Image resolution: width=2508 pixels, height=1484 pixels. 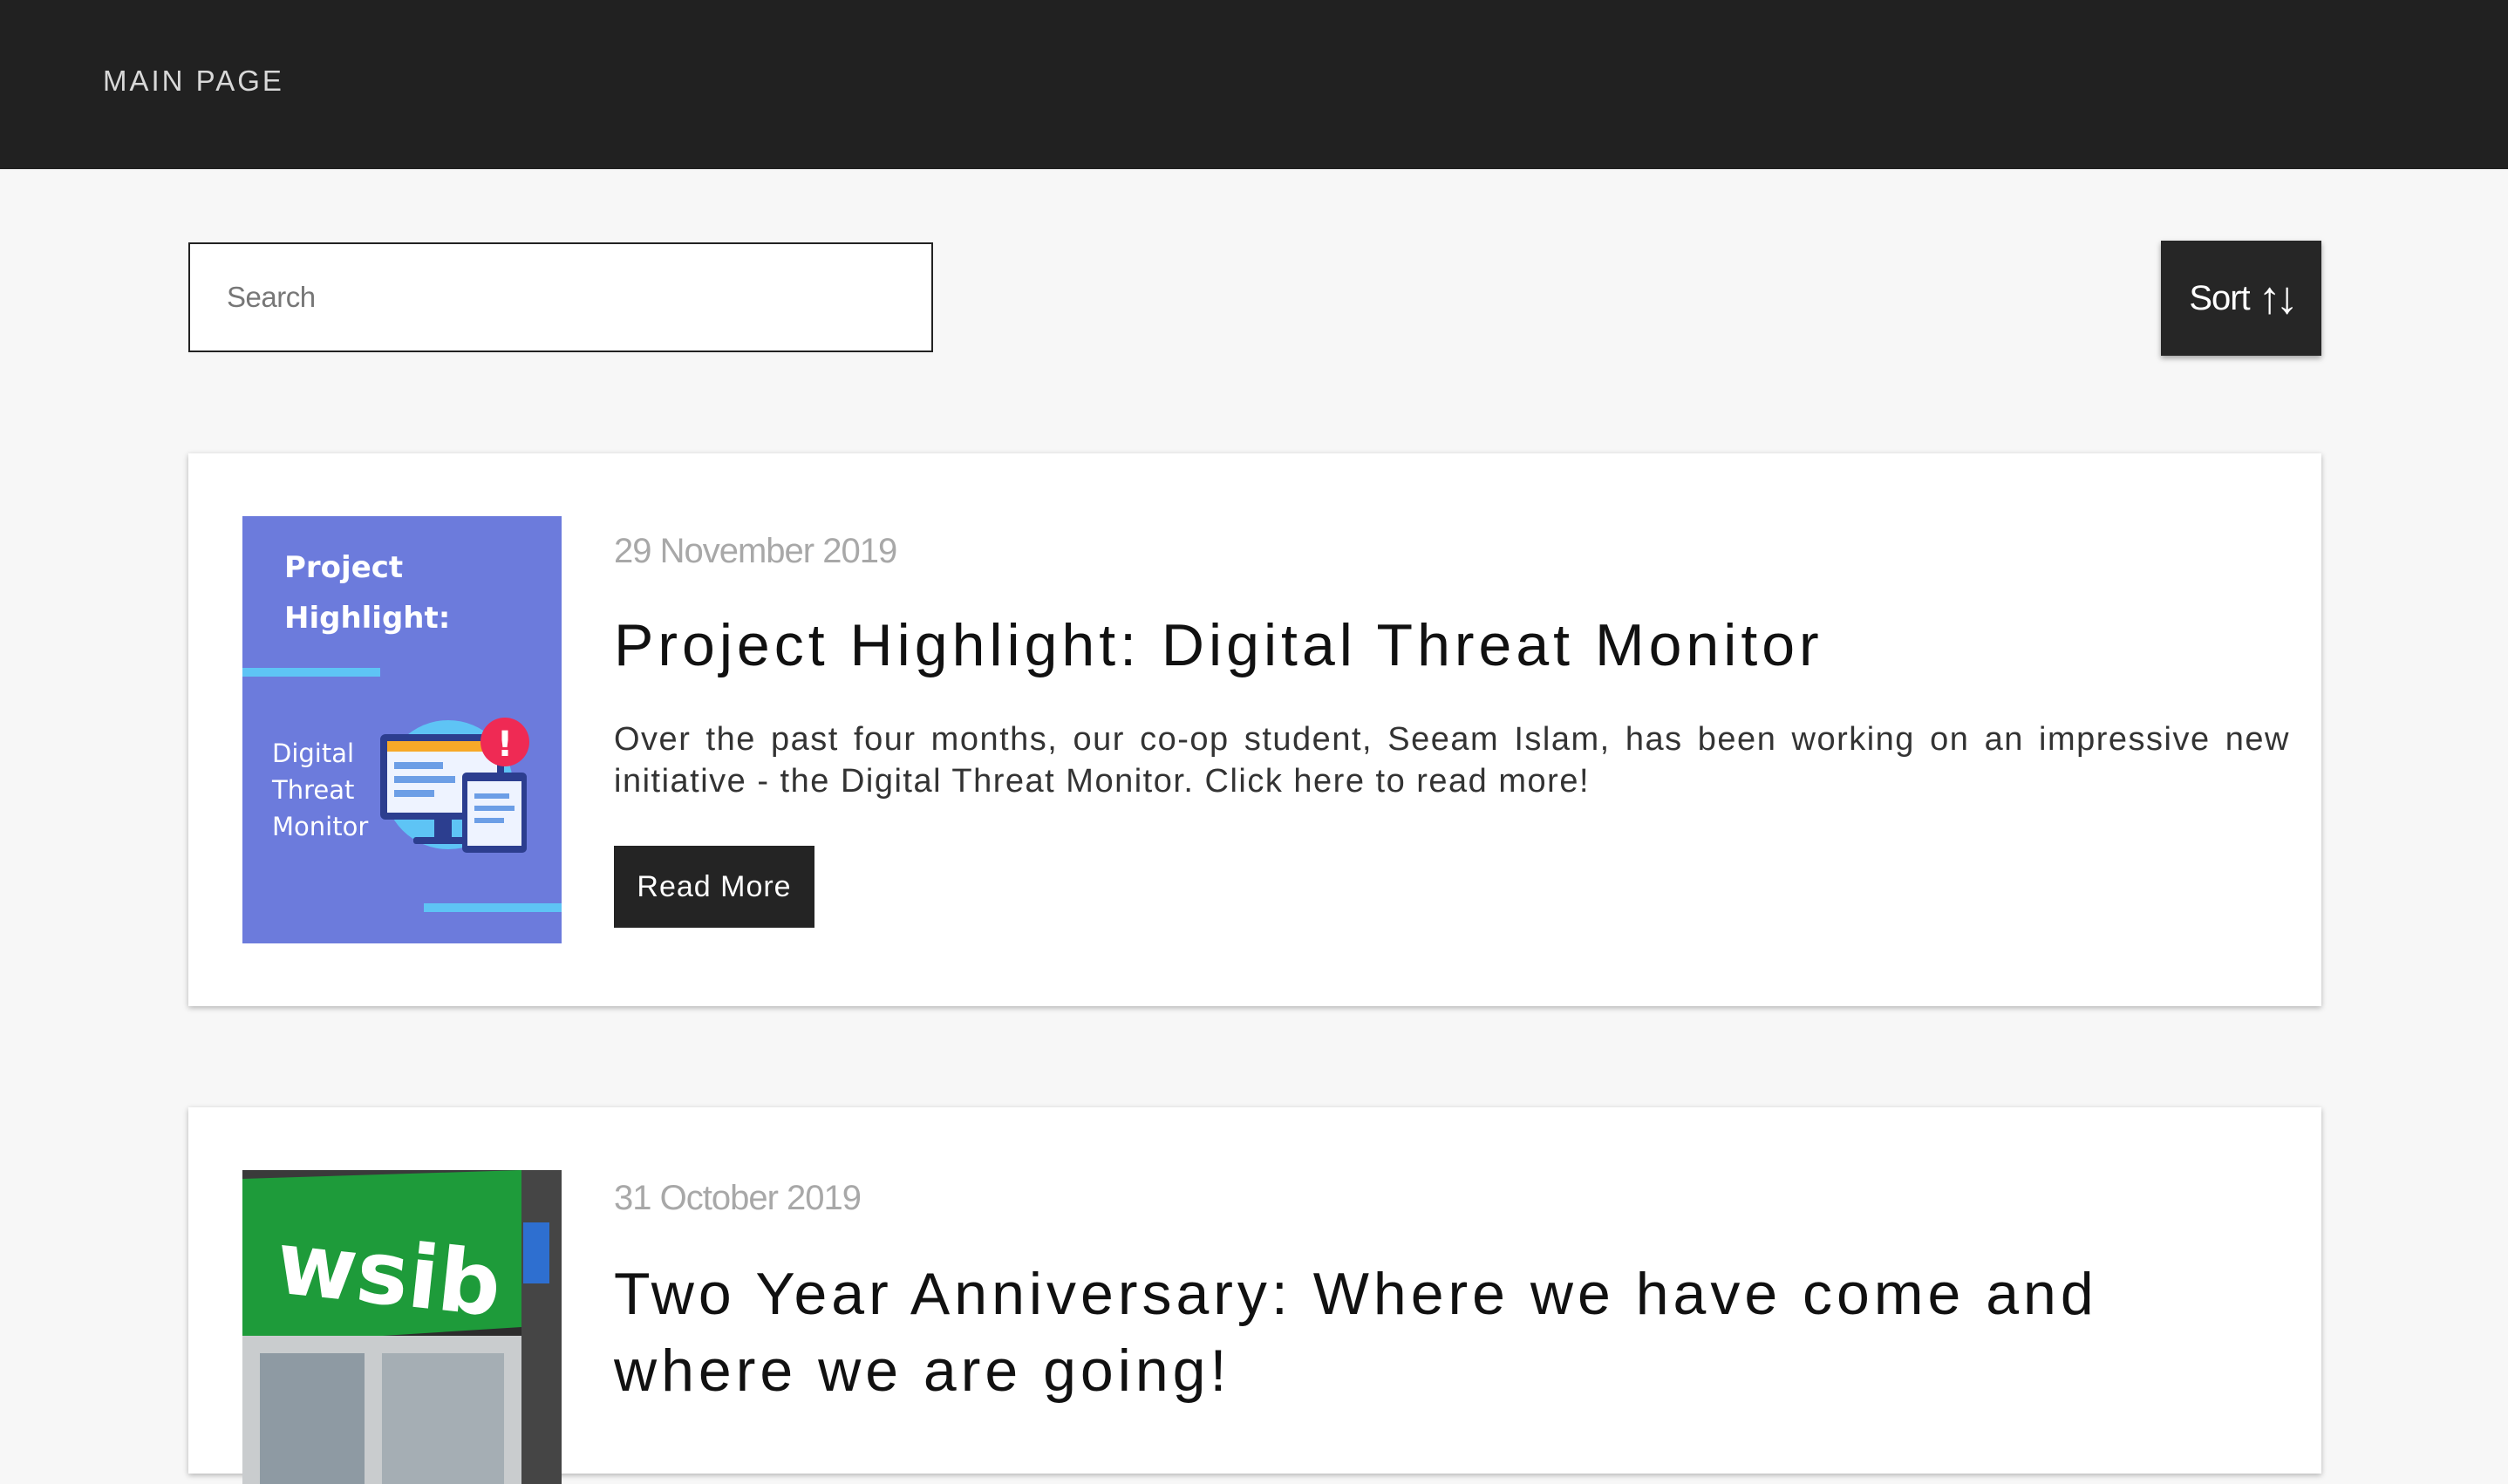 I want to click on read-more-button: Read More, so click(x=714, y=887).